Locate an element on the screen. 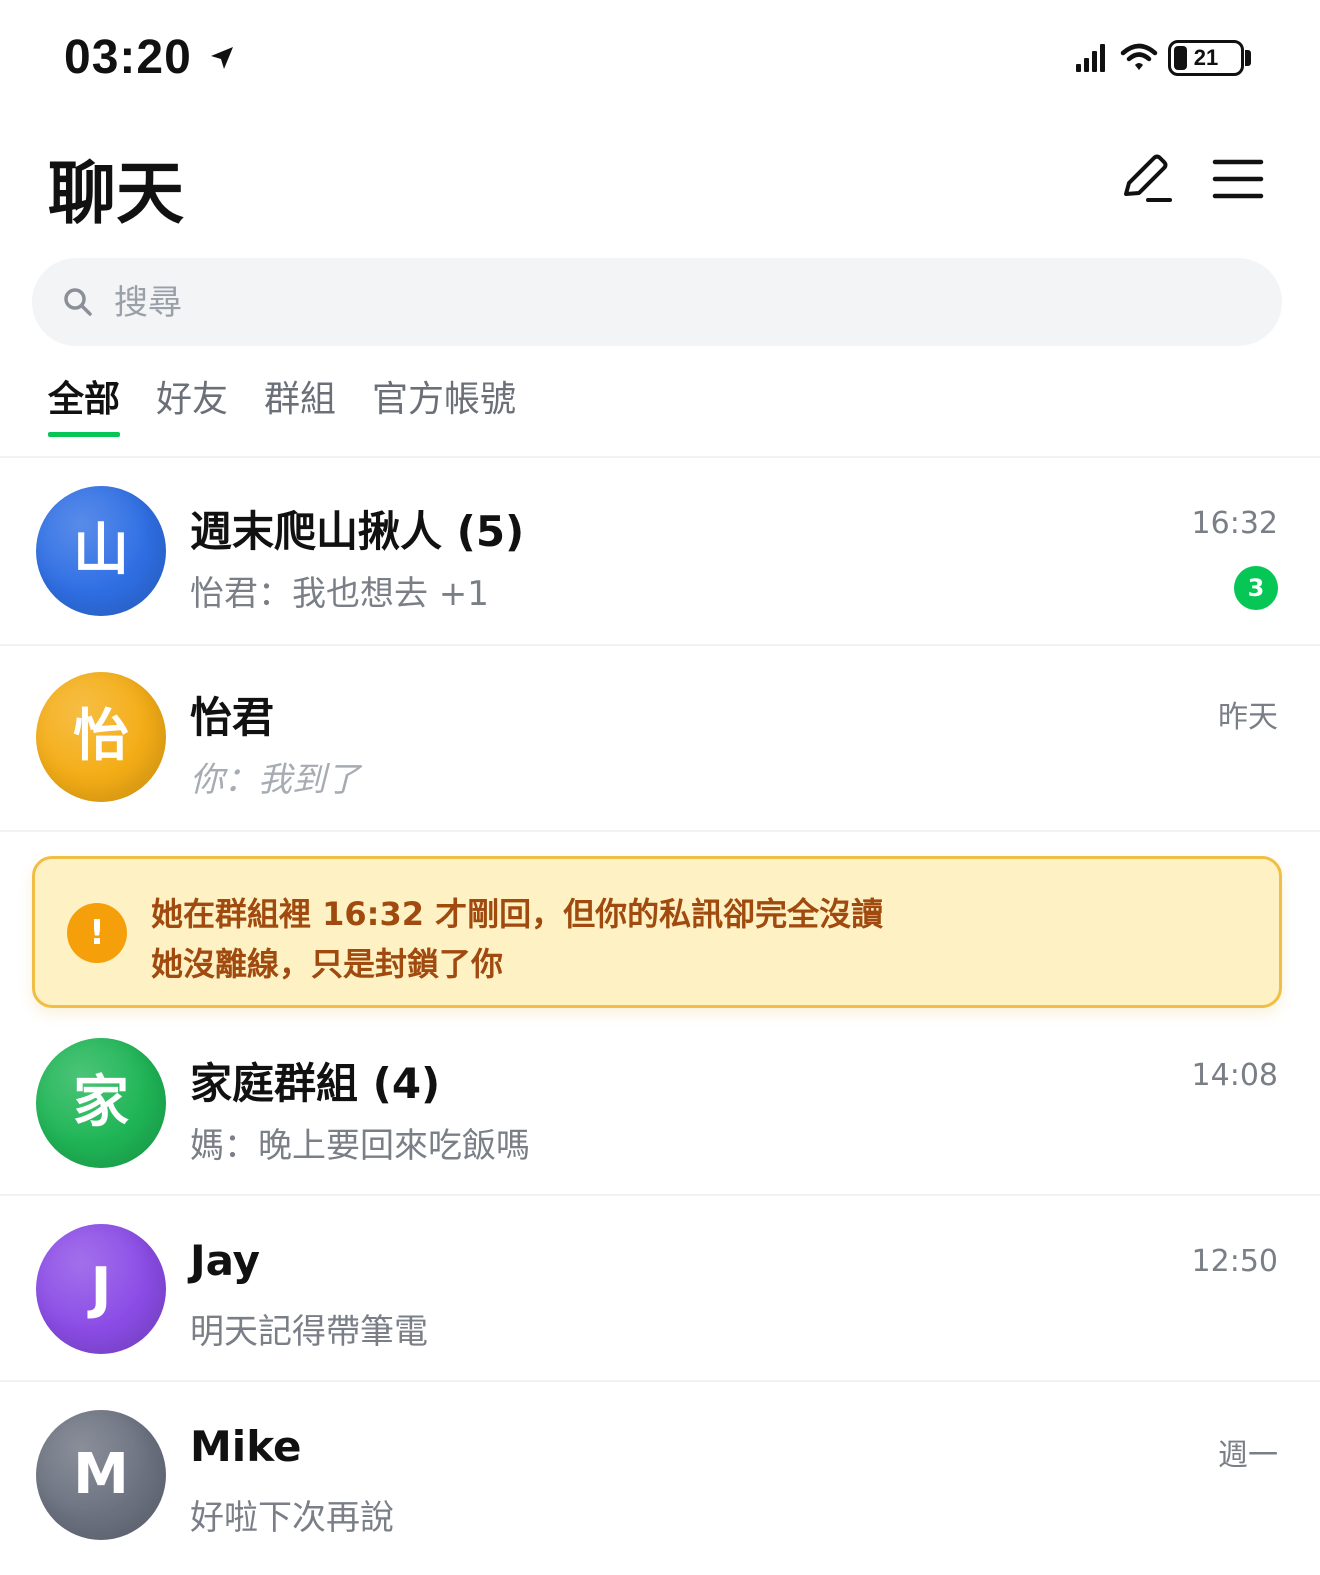  chat-name: 怡君 is located at coordinates (232, 717).